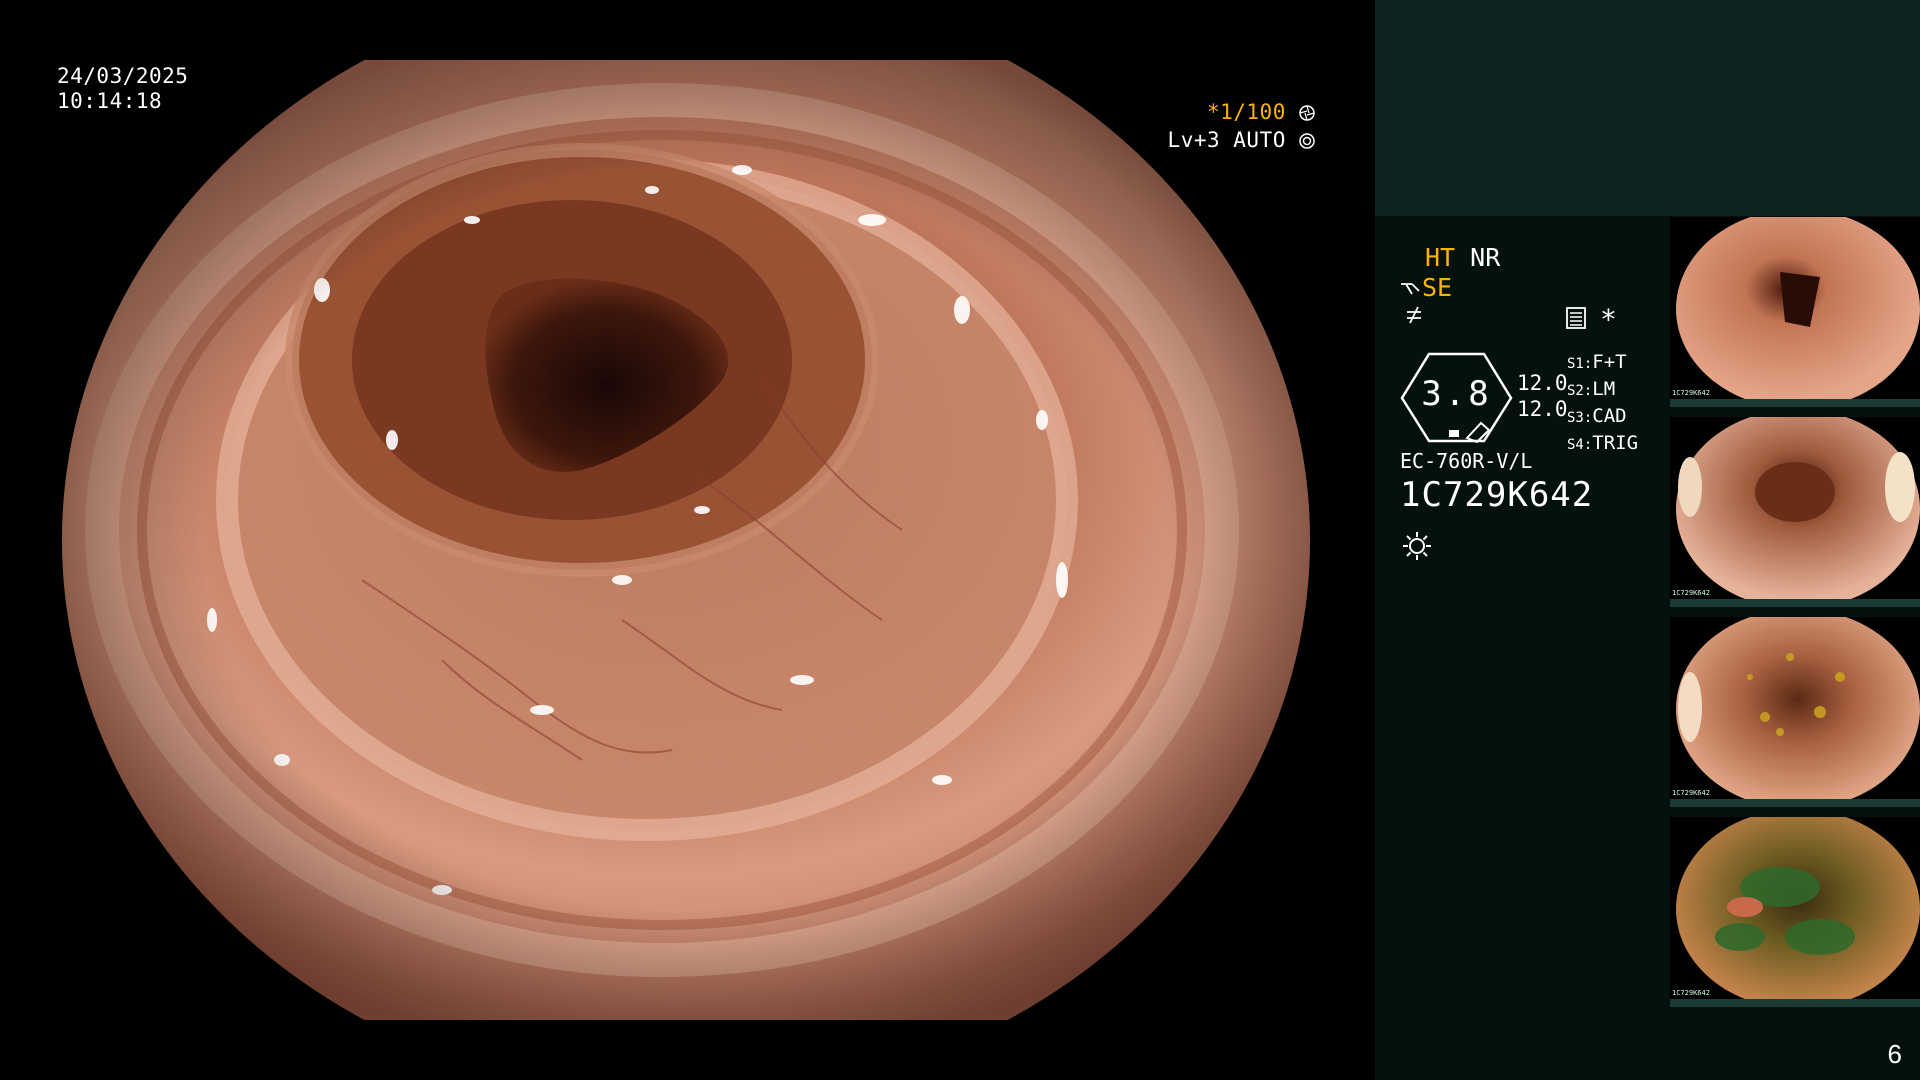 The image size is (1920, 1080). I want to click on panel-header-area, so click(1647, 108).